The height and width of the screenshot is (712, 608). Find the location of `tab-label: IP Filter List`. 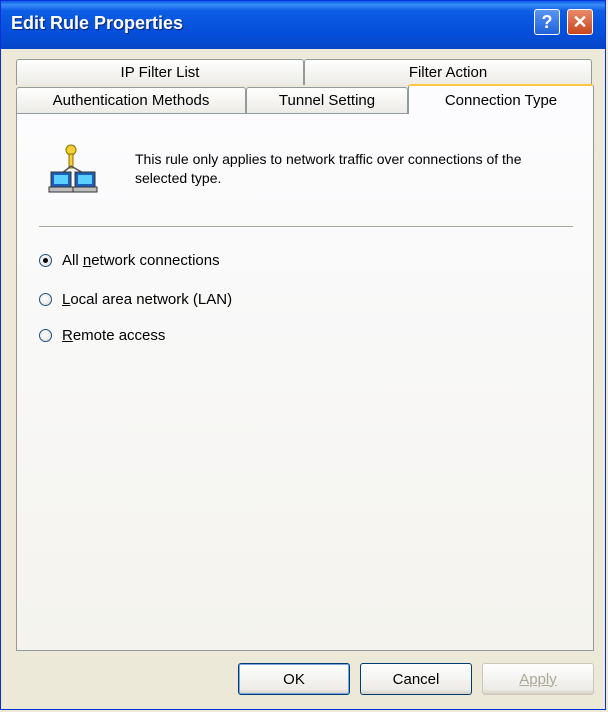

tab-label: IP Filter List is located at coordinates (160, 72).